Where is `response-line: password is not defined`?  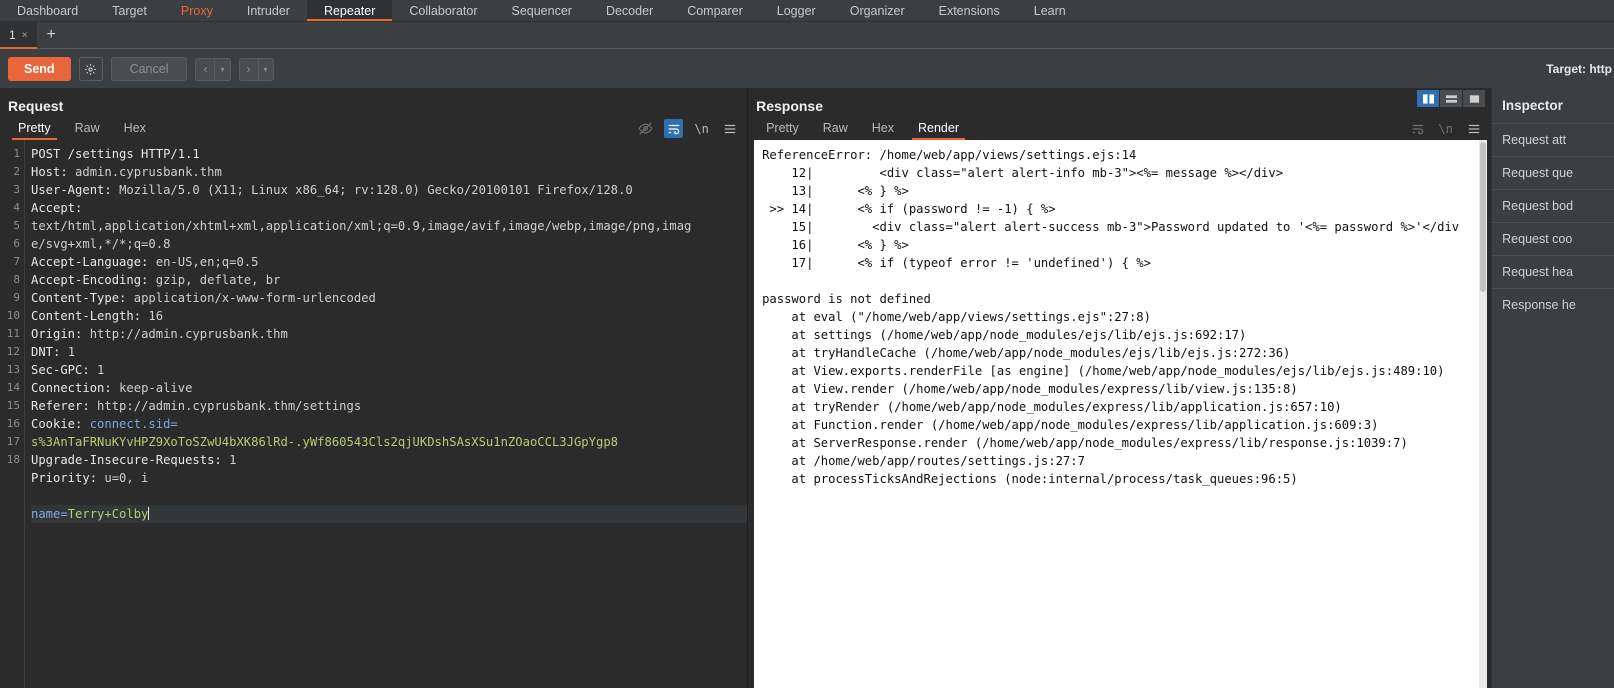
response-line: password is not defined is located at coordinates (846, 299).